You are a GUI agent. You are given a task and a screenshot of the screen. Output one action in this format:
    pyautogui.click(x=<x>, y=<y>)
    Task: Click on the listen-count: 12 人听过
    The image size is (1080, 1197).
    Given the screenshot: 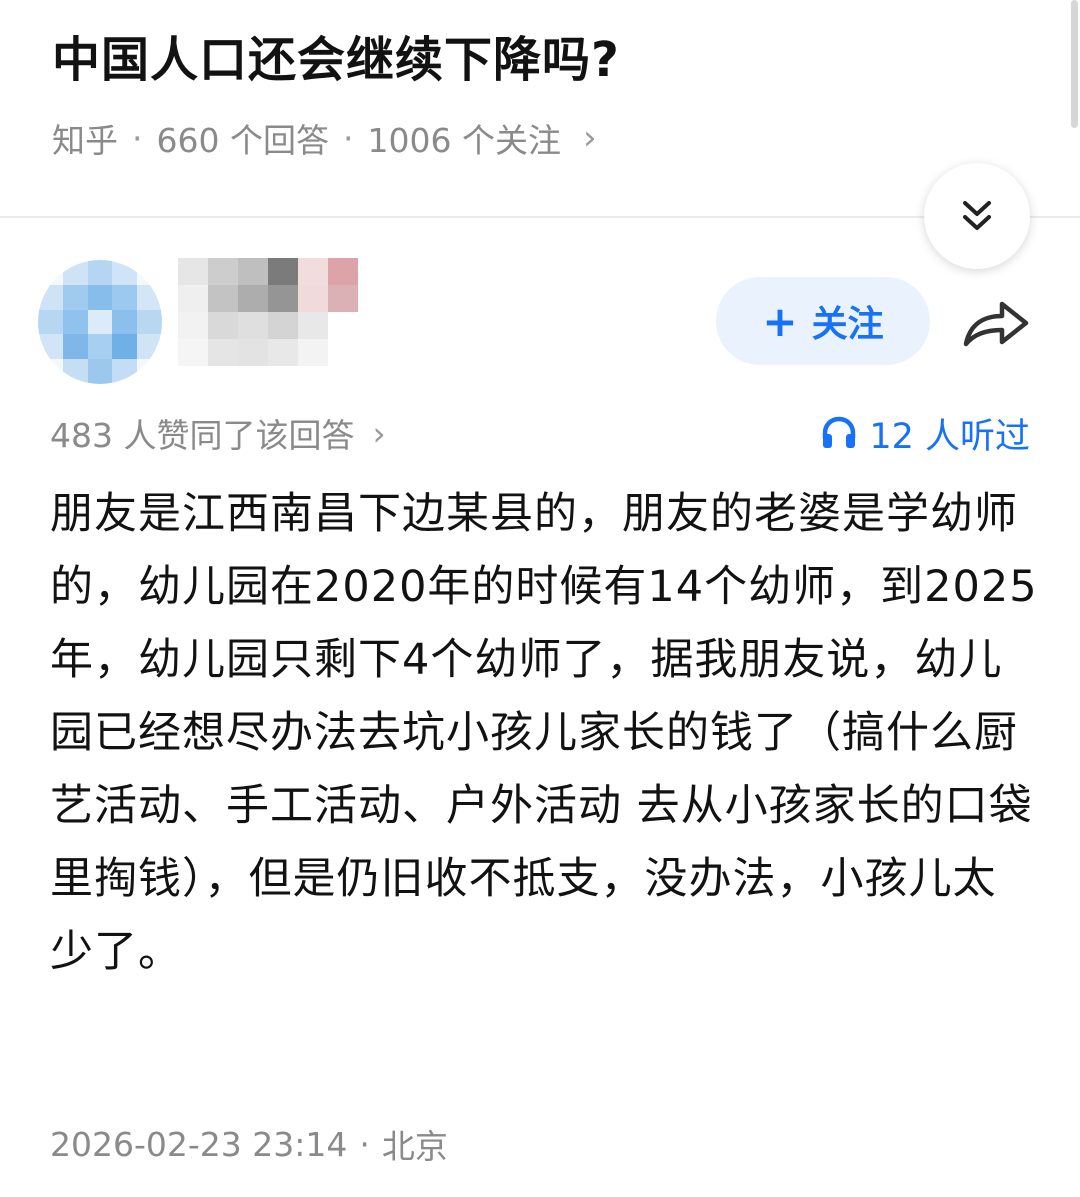 What is the action you would take?
    pyautogui.click(x=925, y=433)
    